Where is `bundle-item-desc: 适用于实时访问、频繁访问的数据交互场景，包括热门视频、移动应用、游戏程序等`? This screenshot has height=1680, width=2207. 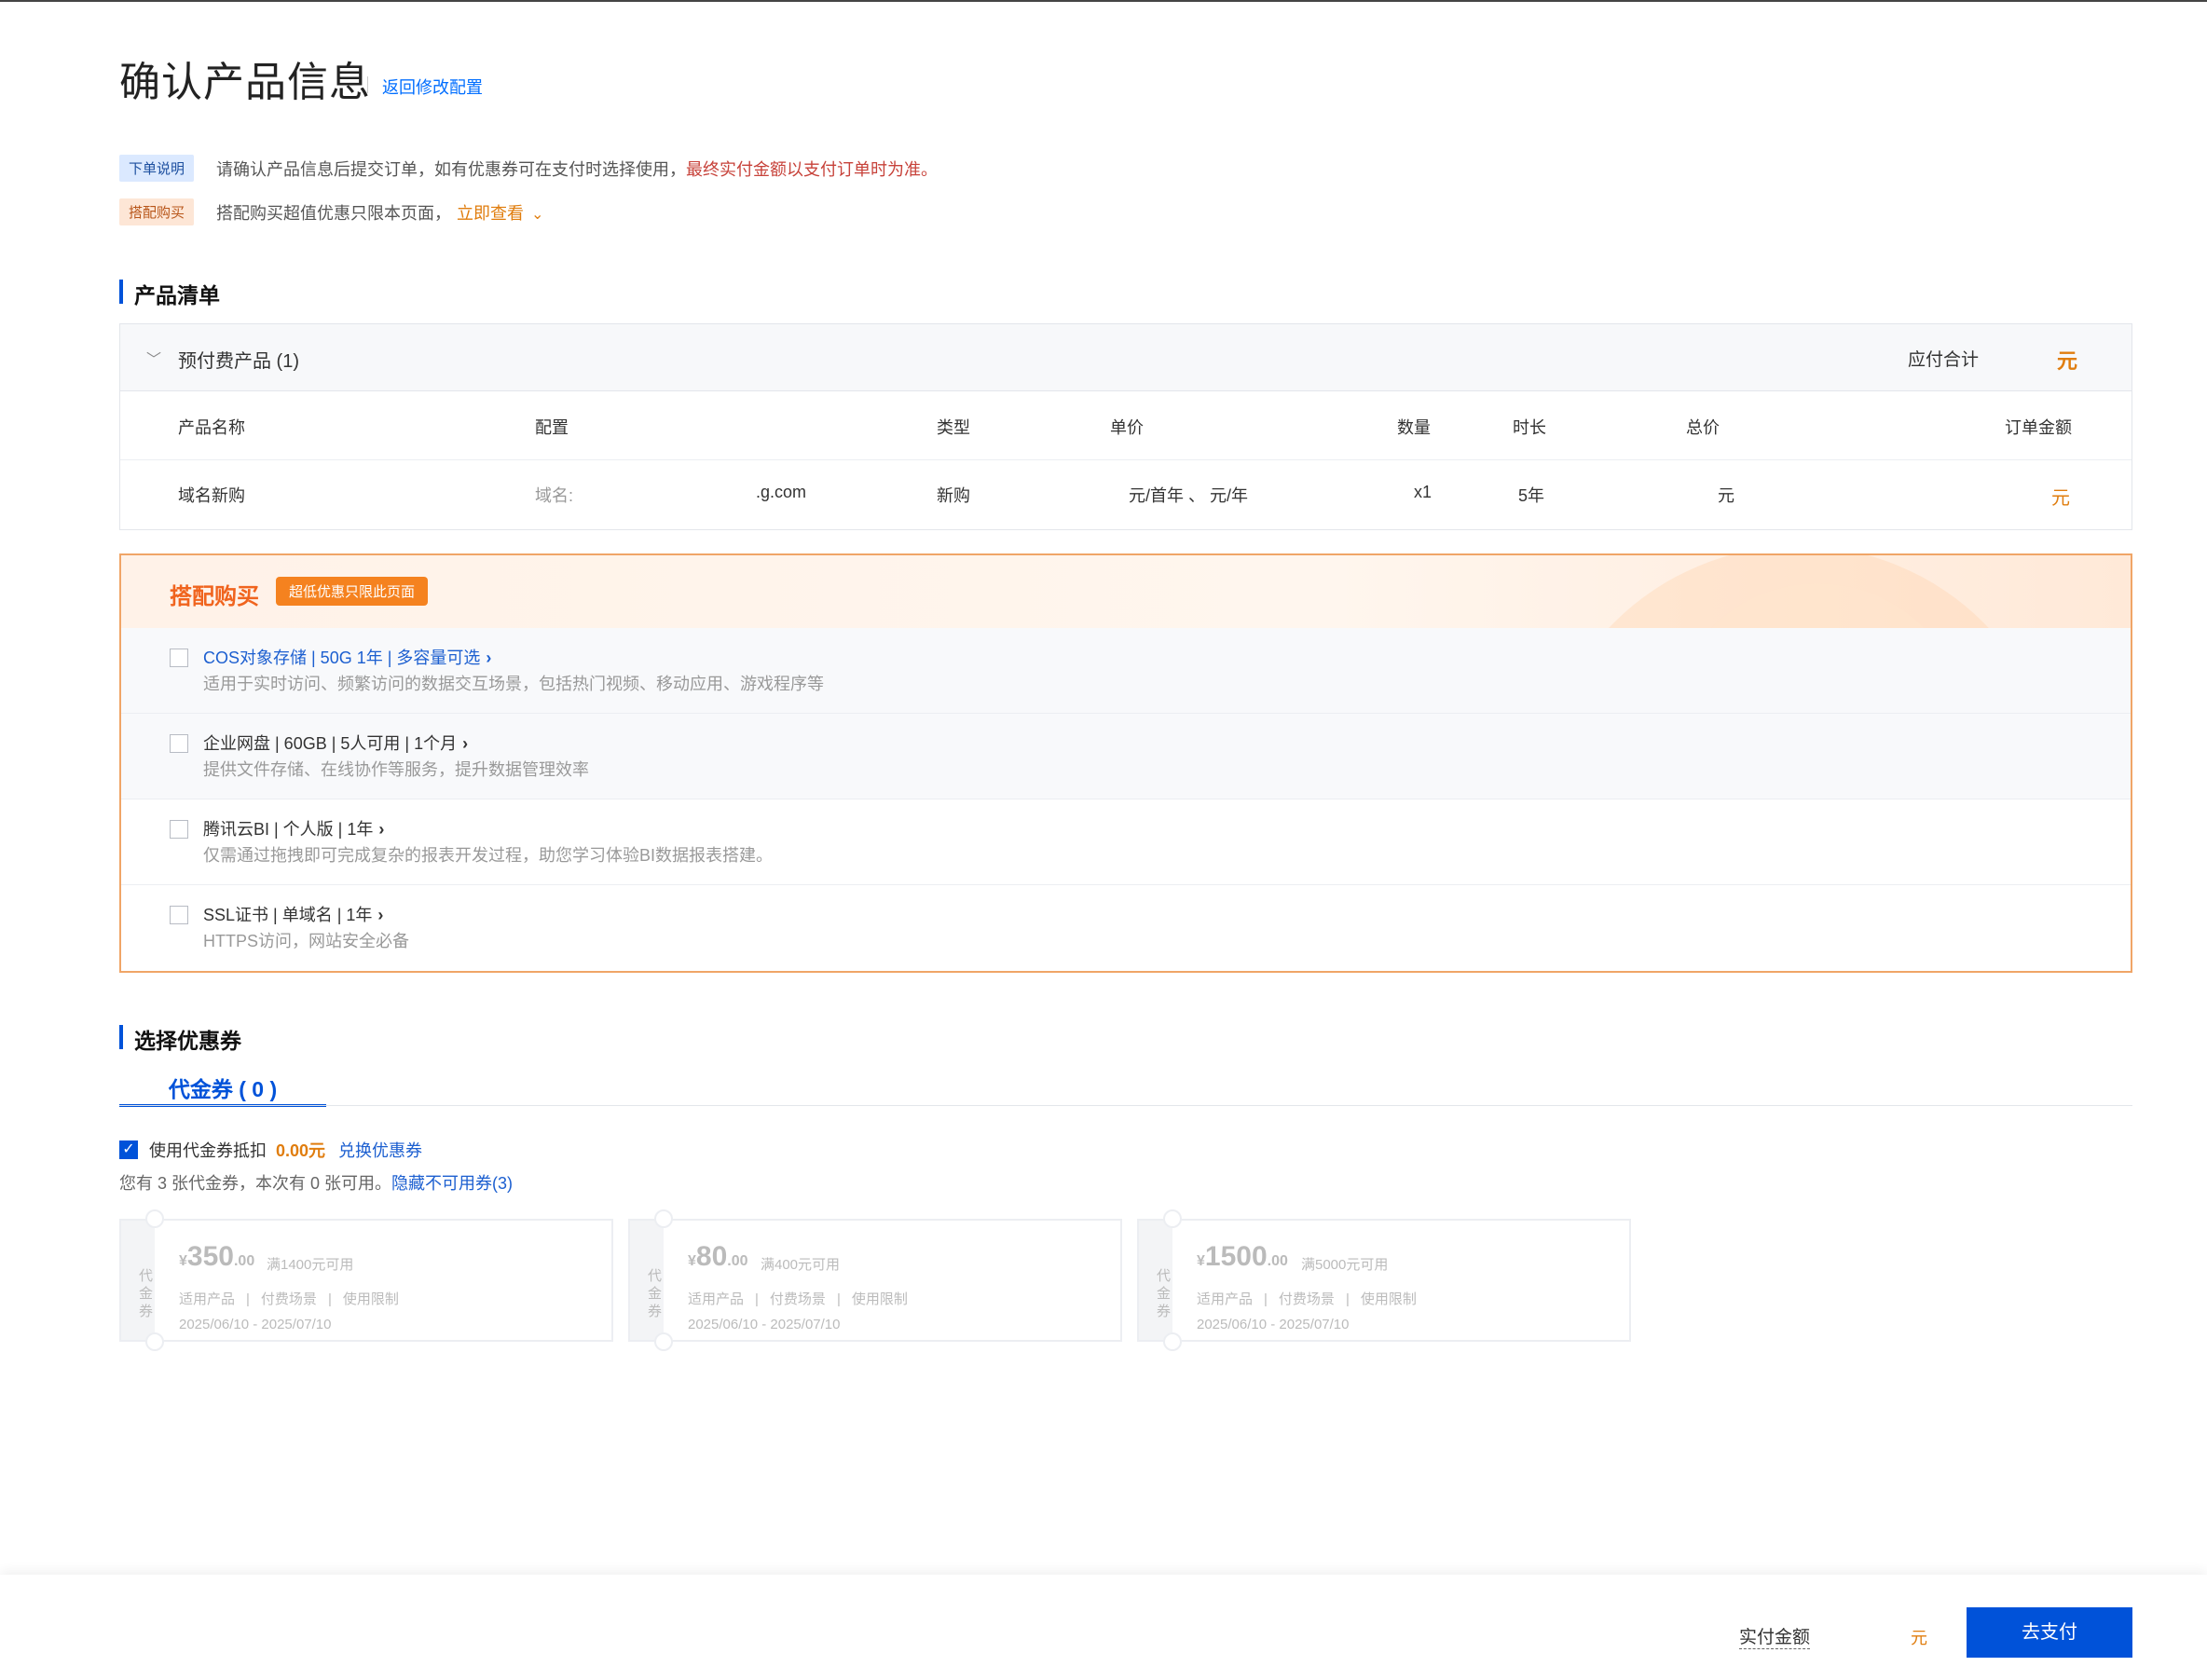 bundle-item-desc: 适用于实时访问、频繁访问的数据交互场景，包括热门视频、移动应用、游戏程序等 is located at coordinates (513, 684).